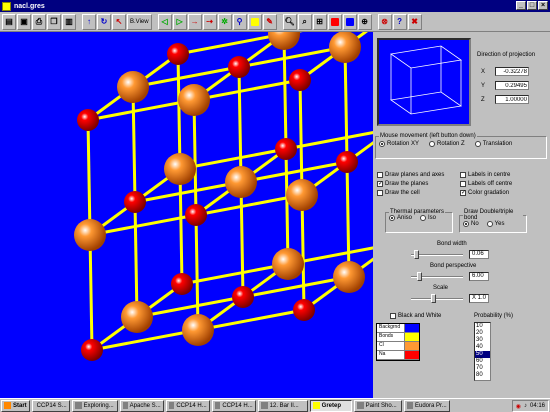  Describe the element at coordinates (482, 333) in the screenshot. I see `probability-option: 20` at that location.